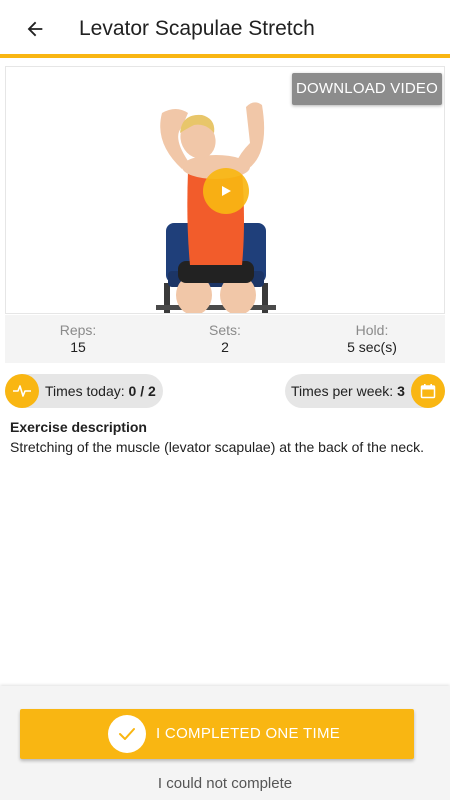 This screenshot has height=800, width=450. I want to click on arrow-back-icon, so click(35, 29).